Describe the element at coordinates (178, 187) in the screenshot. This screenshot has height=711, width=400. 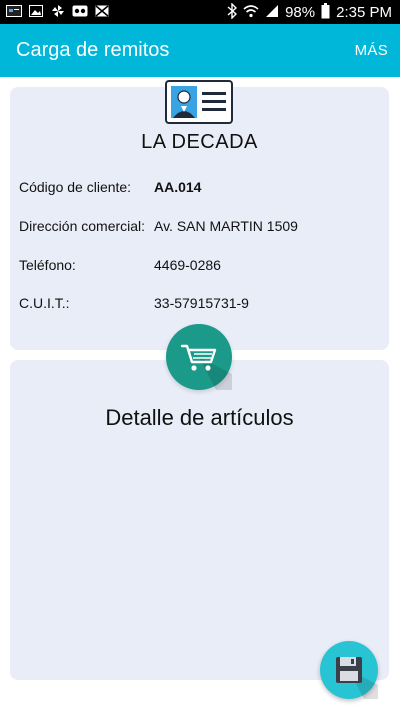
I see `client-code-value: AA.014` at that location.